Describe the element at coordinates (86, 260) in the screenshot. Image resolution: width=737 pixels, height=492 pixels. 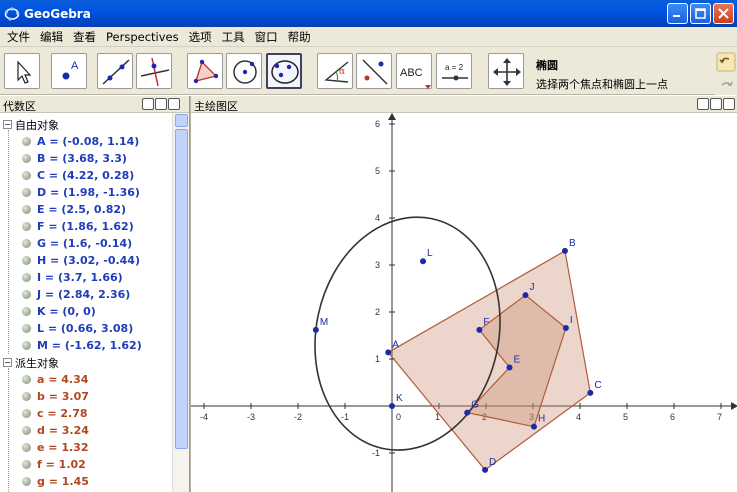
I see `list-item: H = (3.02, -0.44)` at that location.